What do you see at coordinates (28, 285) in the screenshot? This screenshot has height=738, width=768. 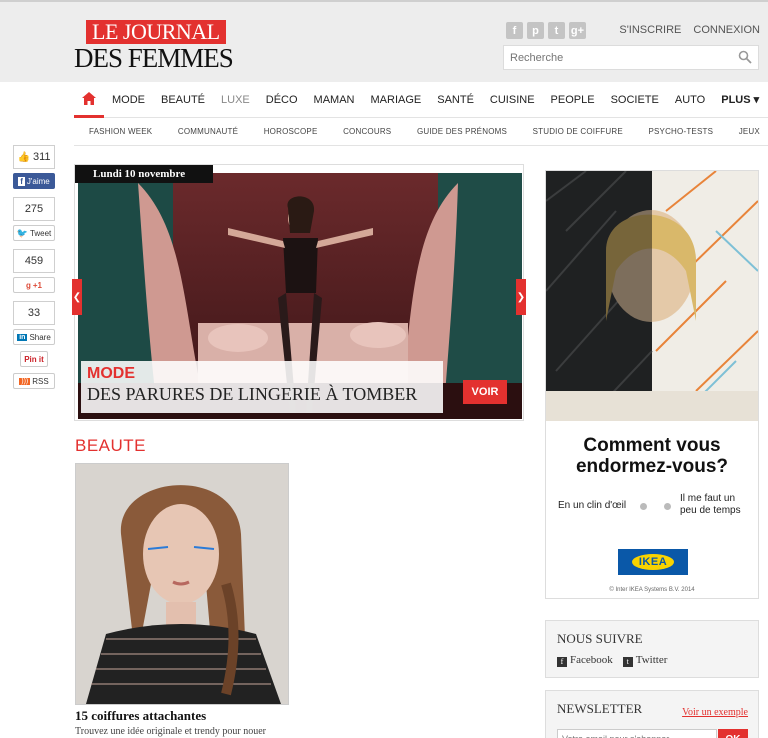 I see `googleplus-icon: g` at bounding box center [28, 285].